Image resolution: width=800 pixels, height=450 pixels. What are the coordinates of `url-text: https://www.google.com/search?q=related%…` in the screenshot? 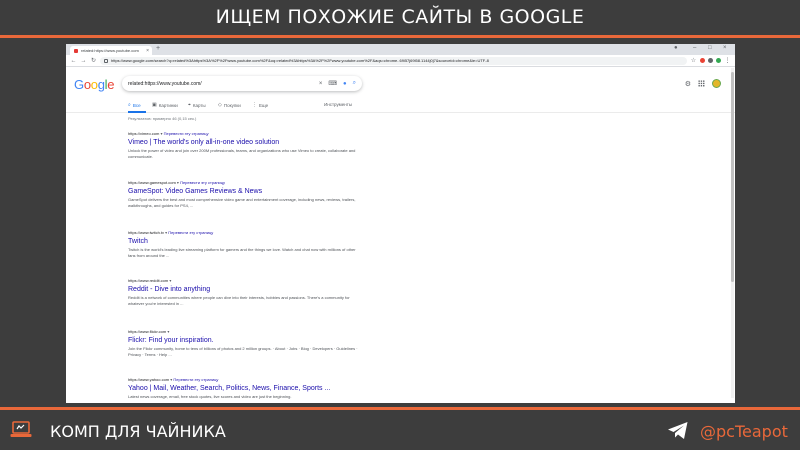 It's located at (300, 60).